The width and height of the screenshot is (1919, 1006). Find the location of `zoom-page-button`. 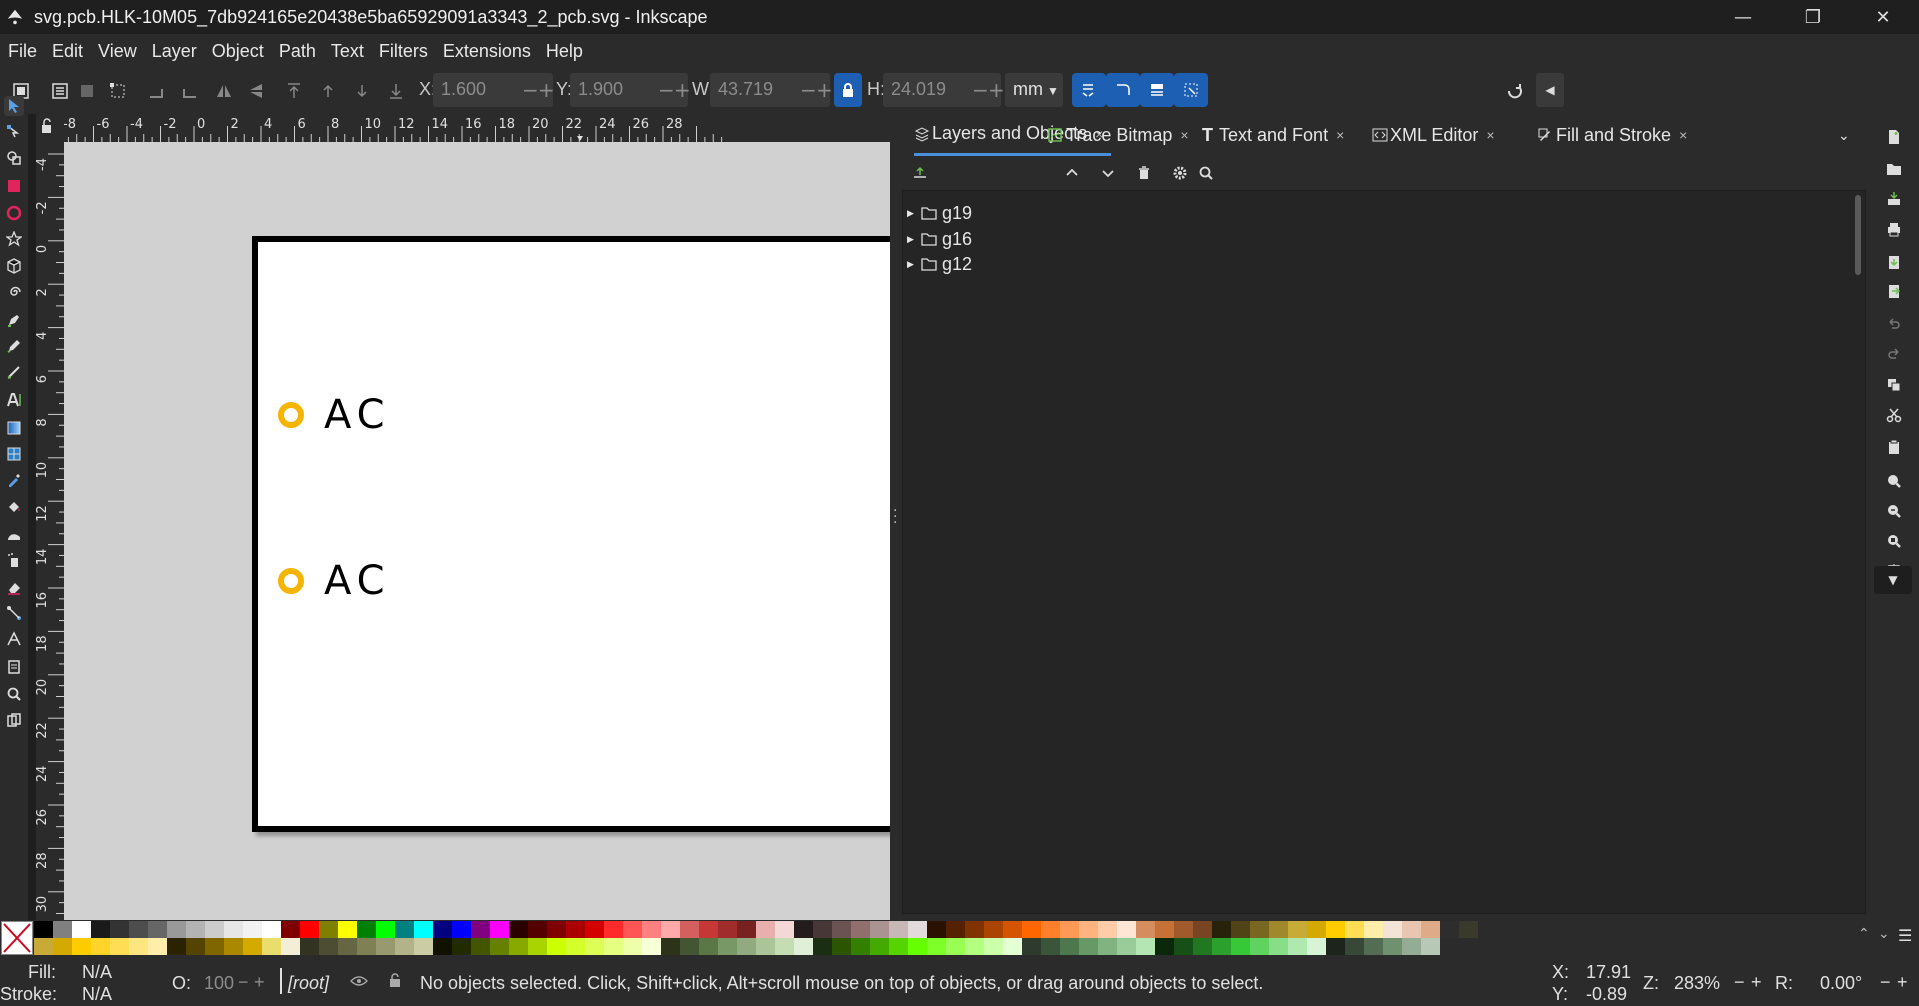

zoom-page-button is located at coordinates (1894, 541).